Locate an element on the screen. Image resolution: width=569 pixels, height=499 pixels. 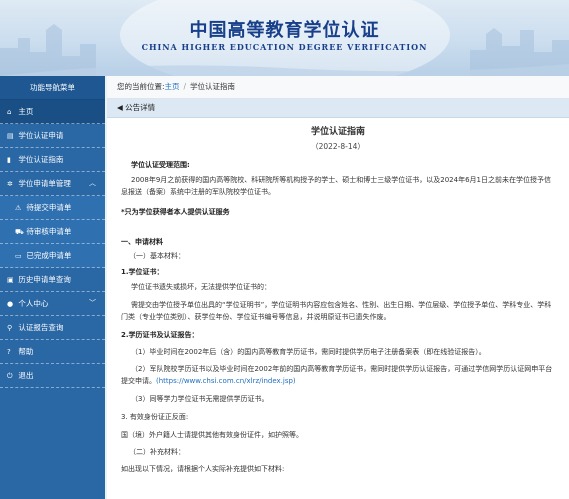
warning-icon: ⚠ is located at coordinates (18, 208).